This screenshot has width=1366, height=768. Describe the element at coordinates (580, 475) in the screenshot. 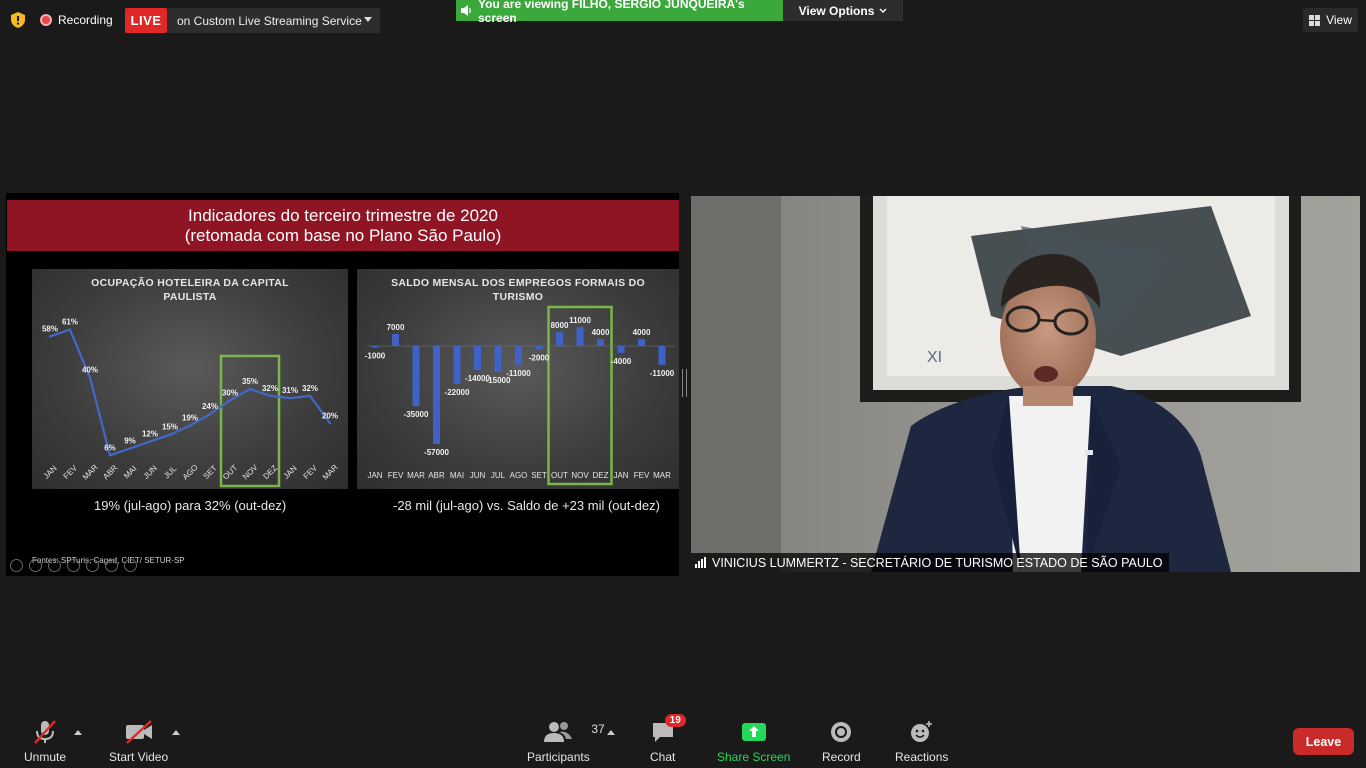

I see `tick-label: NOV` at that location.